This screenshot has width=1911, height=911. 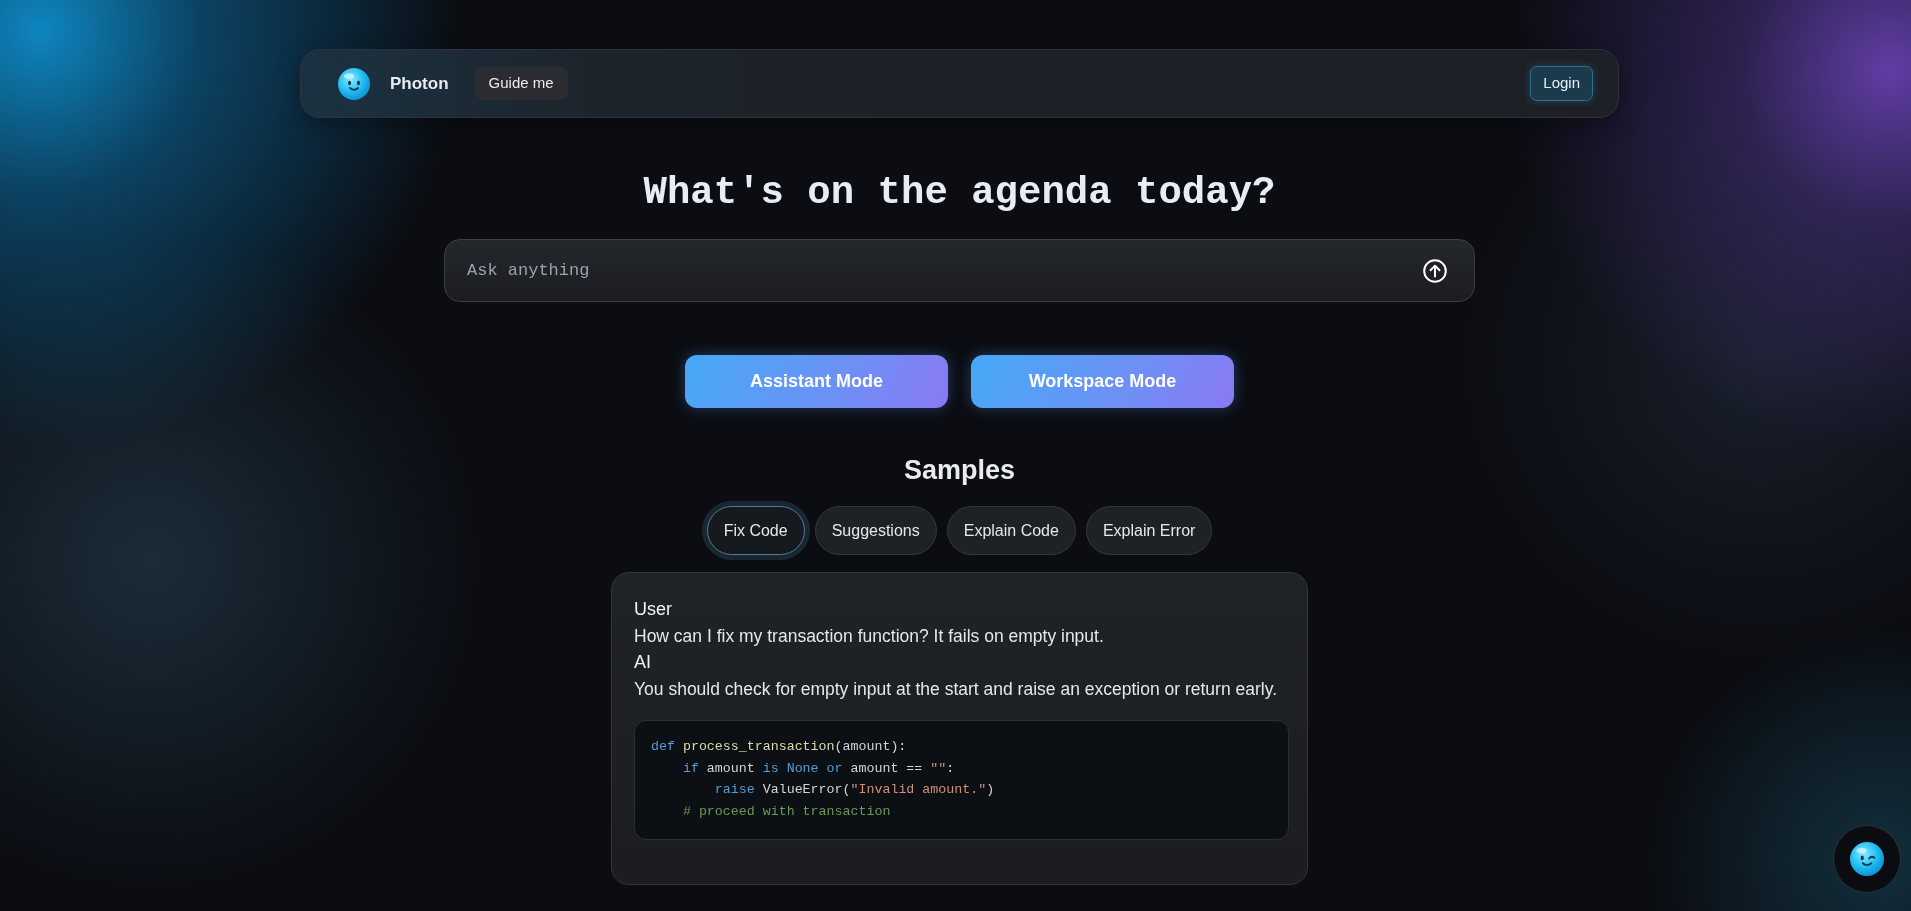 What do you see at coordinates (1435, 270) in the screenshot?
I see `send-icon` at bounding box center [1435, 270].